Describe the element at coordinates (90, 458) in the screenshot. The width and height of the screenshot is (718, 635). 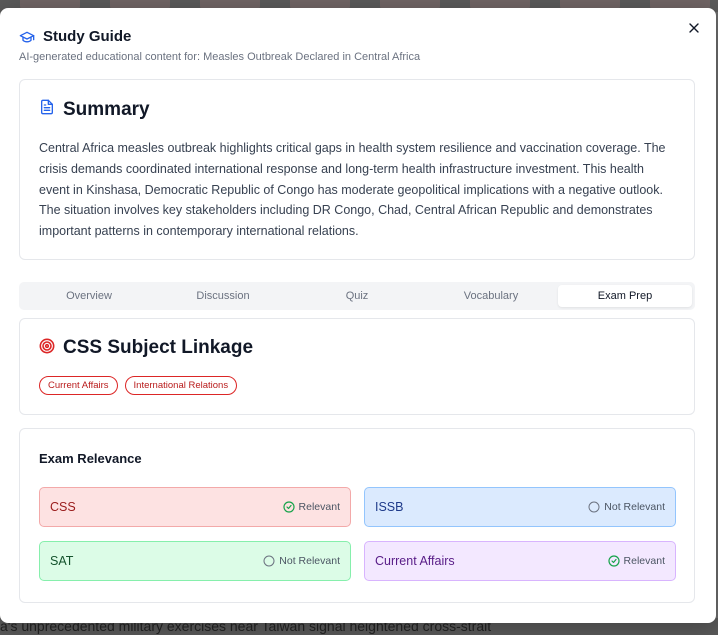
I see `exam-relevance-heading: Exam Relevance` at that location.